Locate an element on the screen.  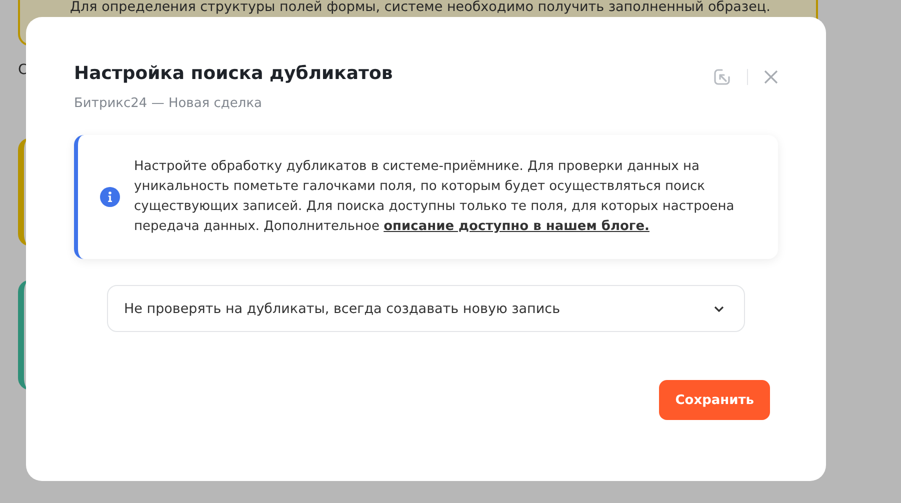
info-text: Настройте обработку дубликатов в системе-приёмнике. Для проверки данных на уникальность пометьте галочками поля, по которым будет осуществляться поиск существующих записей. Для поиска доступны только те поля, для которых настроена передача данных. Дополнительное описание доступно в нашем блоге. is located at coordinates (435, 197).